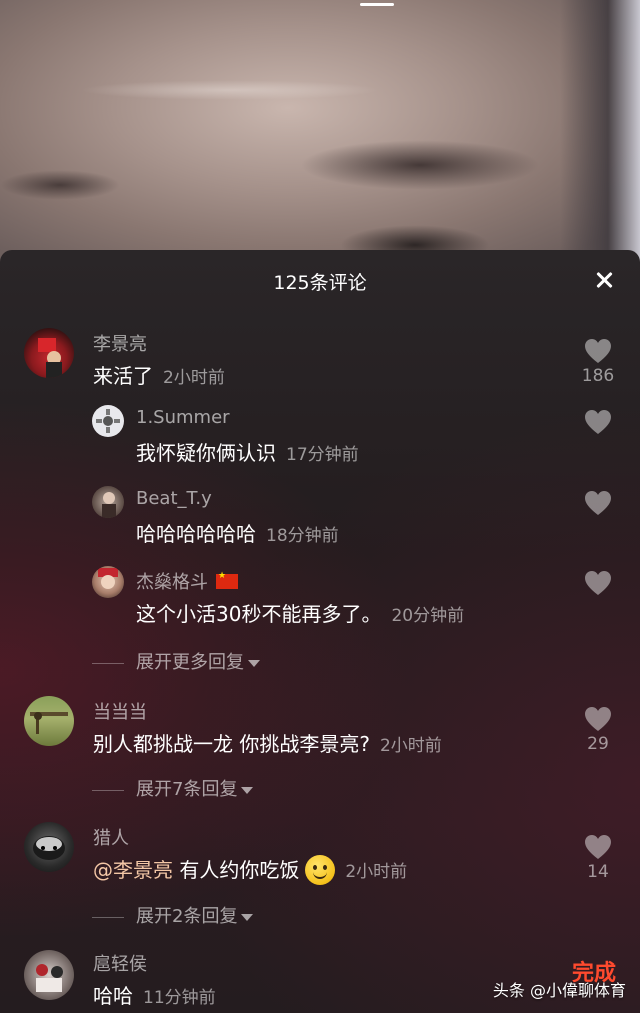 This screenshot has height=1013, width=640. What do you see at coordinates (187, 789) in the screenshot?
I see `expand-label: 展开7条回复` at bounding box center [187, 789].